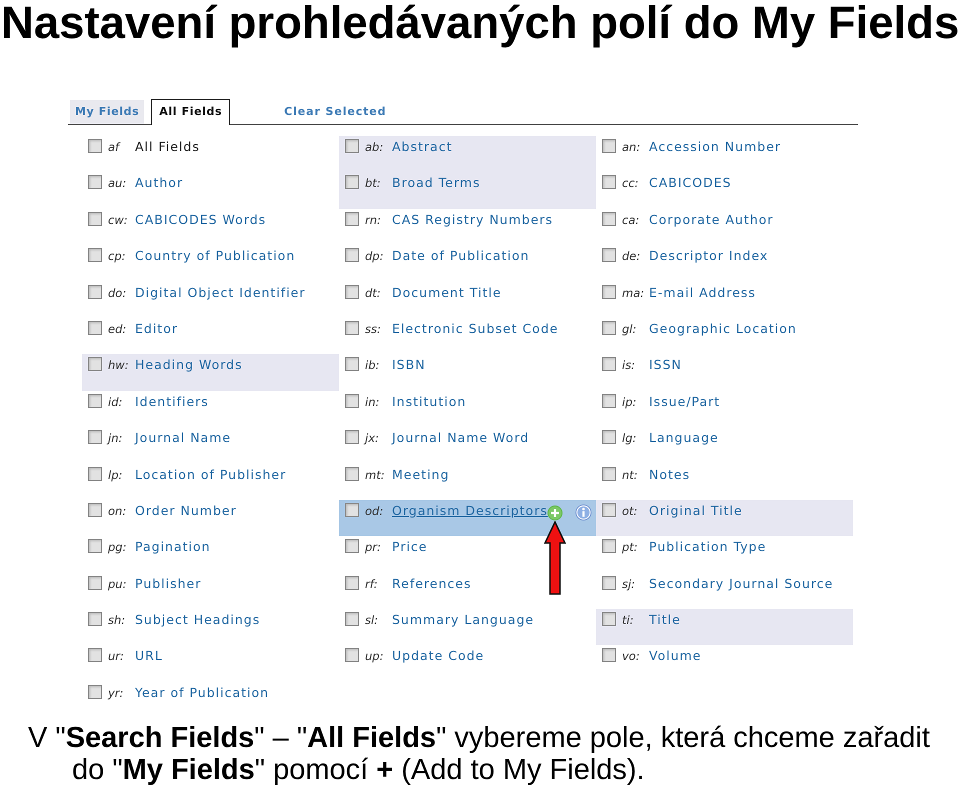 The width and height of the screenshot is (960, 791). I want to click on field-link: Abstract, so click(422, 147).